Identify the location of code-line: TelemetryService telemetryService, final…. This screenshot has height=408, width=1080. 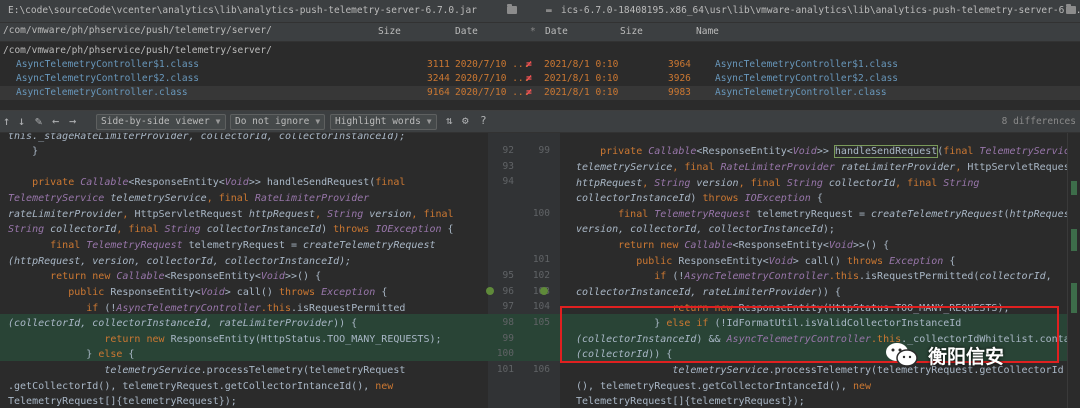
(189, 198).